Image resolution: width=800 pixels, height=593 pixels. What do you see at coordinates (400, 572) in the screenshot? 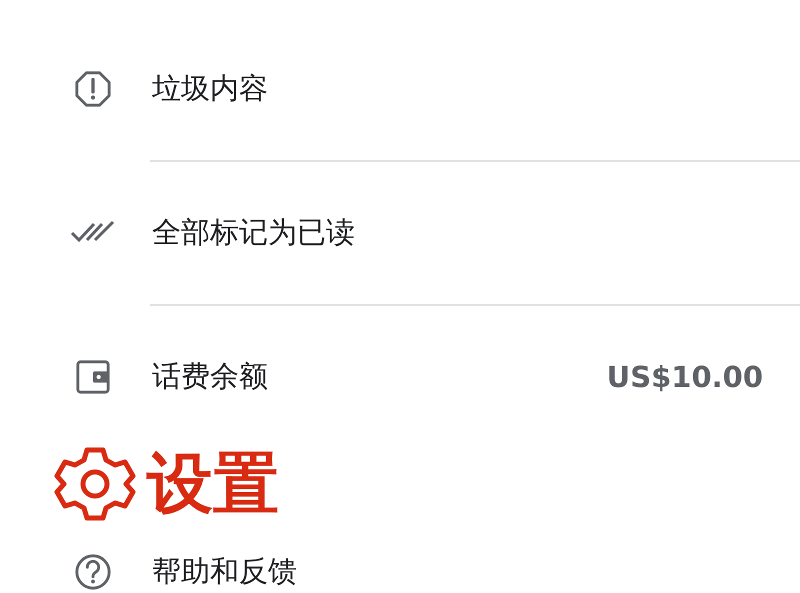
I see `menu-item: 帮助和反馈` at bounding box center [400, 572].